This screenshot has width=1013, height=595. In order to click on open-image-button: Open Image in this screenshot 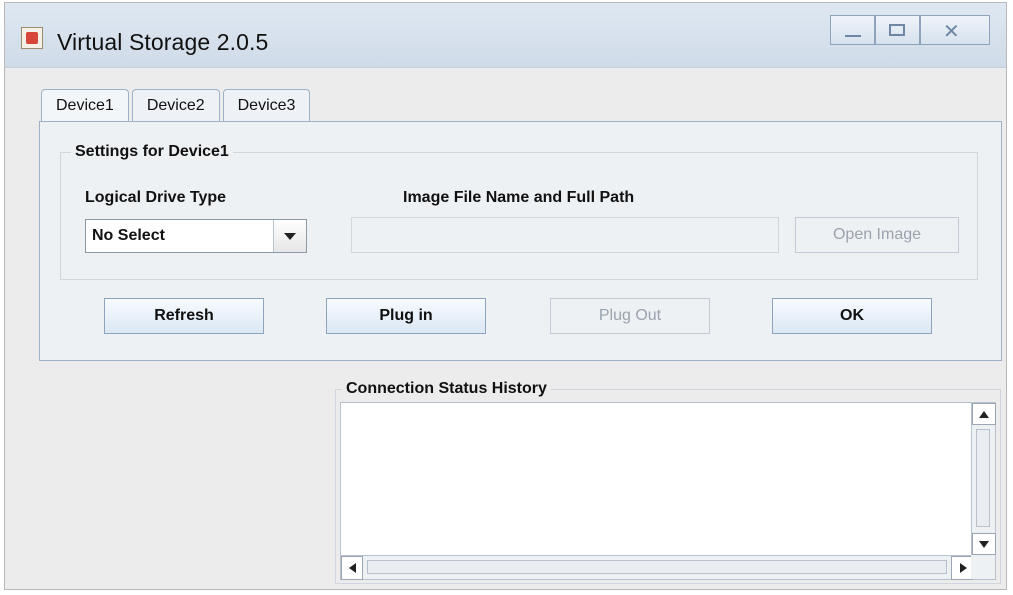, I will do `click(877, 235)`.